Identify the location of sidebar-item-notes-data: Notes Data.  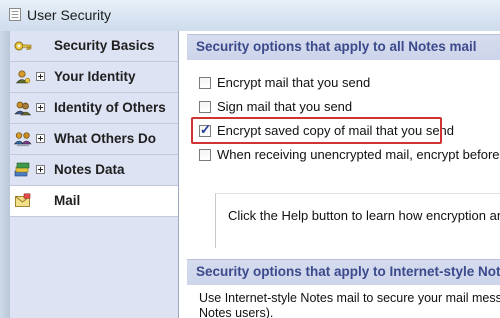
(94, 170).